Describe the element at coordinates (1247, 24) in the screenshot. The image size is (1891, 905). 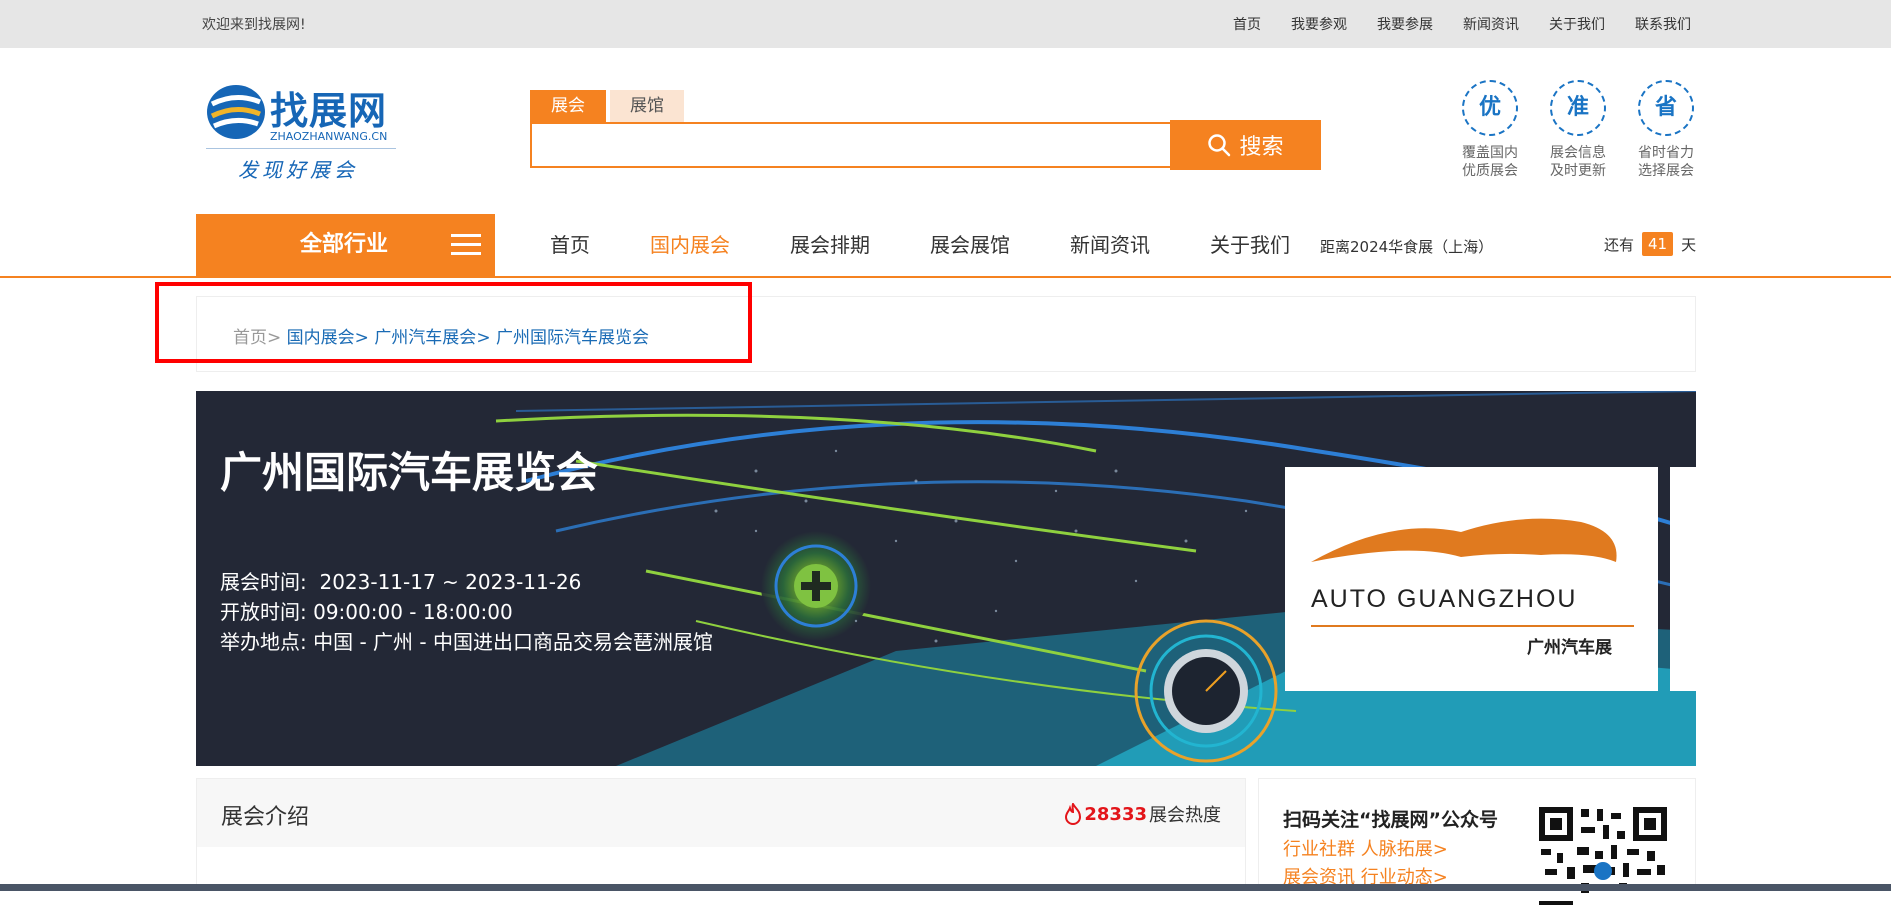
I see `top-link-home: 首页` at that location.